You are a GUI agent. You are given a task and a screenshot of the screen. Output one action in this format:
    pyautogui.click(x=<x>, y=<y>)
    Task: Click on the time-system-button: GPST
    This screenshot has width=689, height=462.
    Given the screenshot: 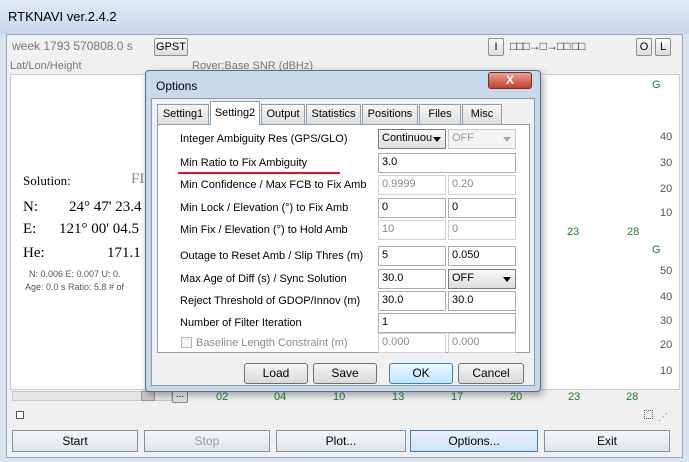 What is the action you would take?
    pyautogui.click(x=171, y=47)
    